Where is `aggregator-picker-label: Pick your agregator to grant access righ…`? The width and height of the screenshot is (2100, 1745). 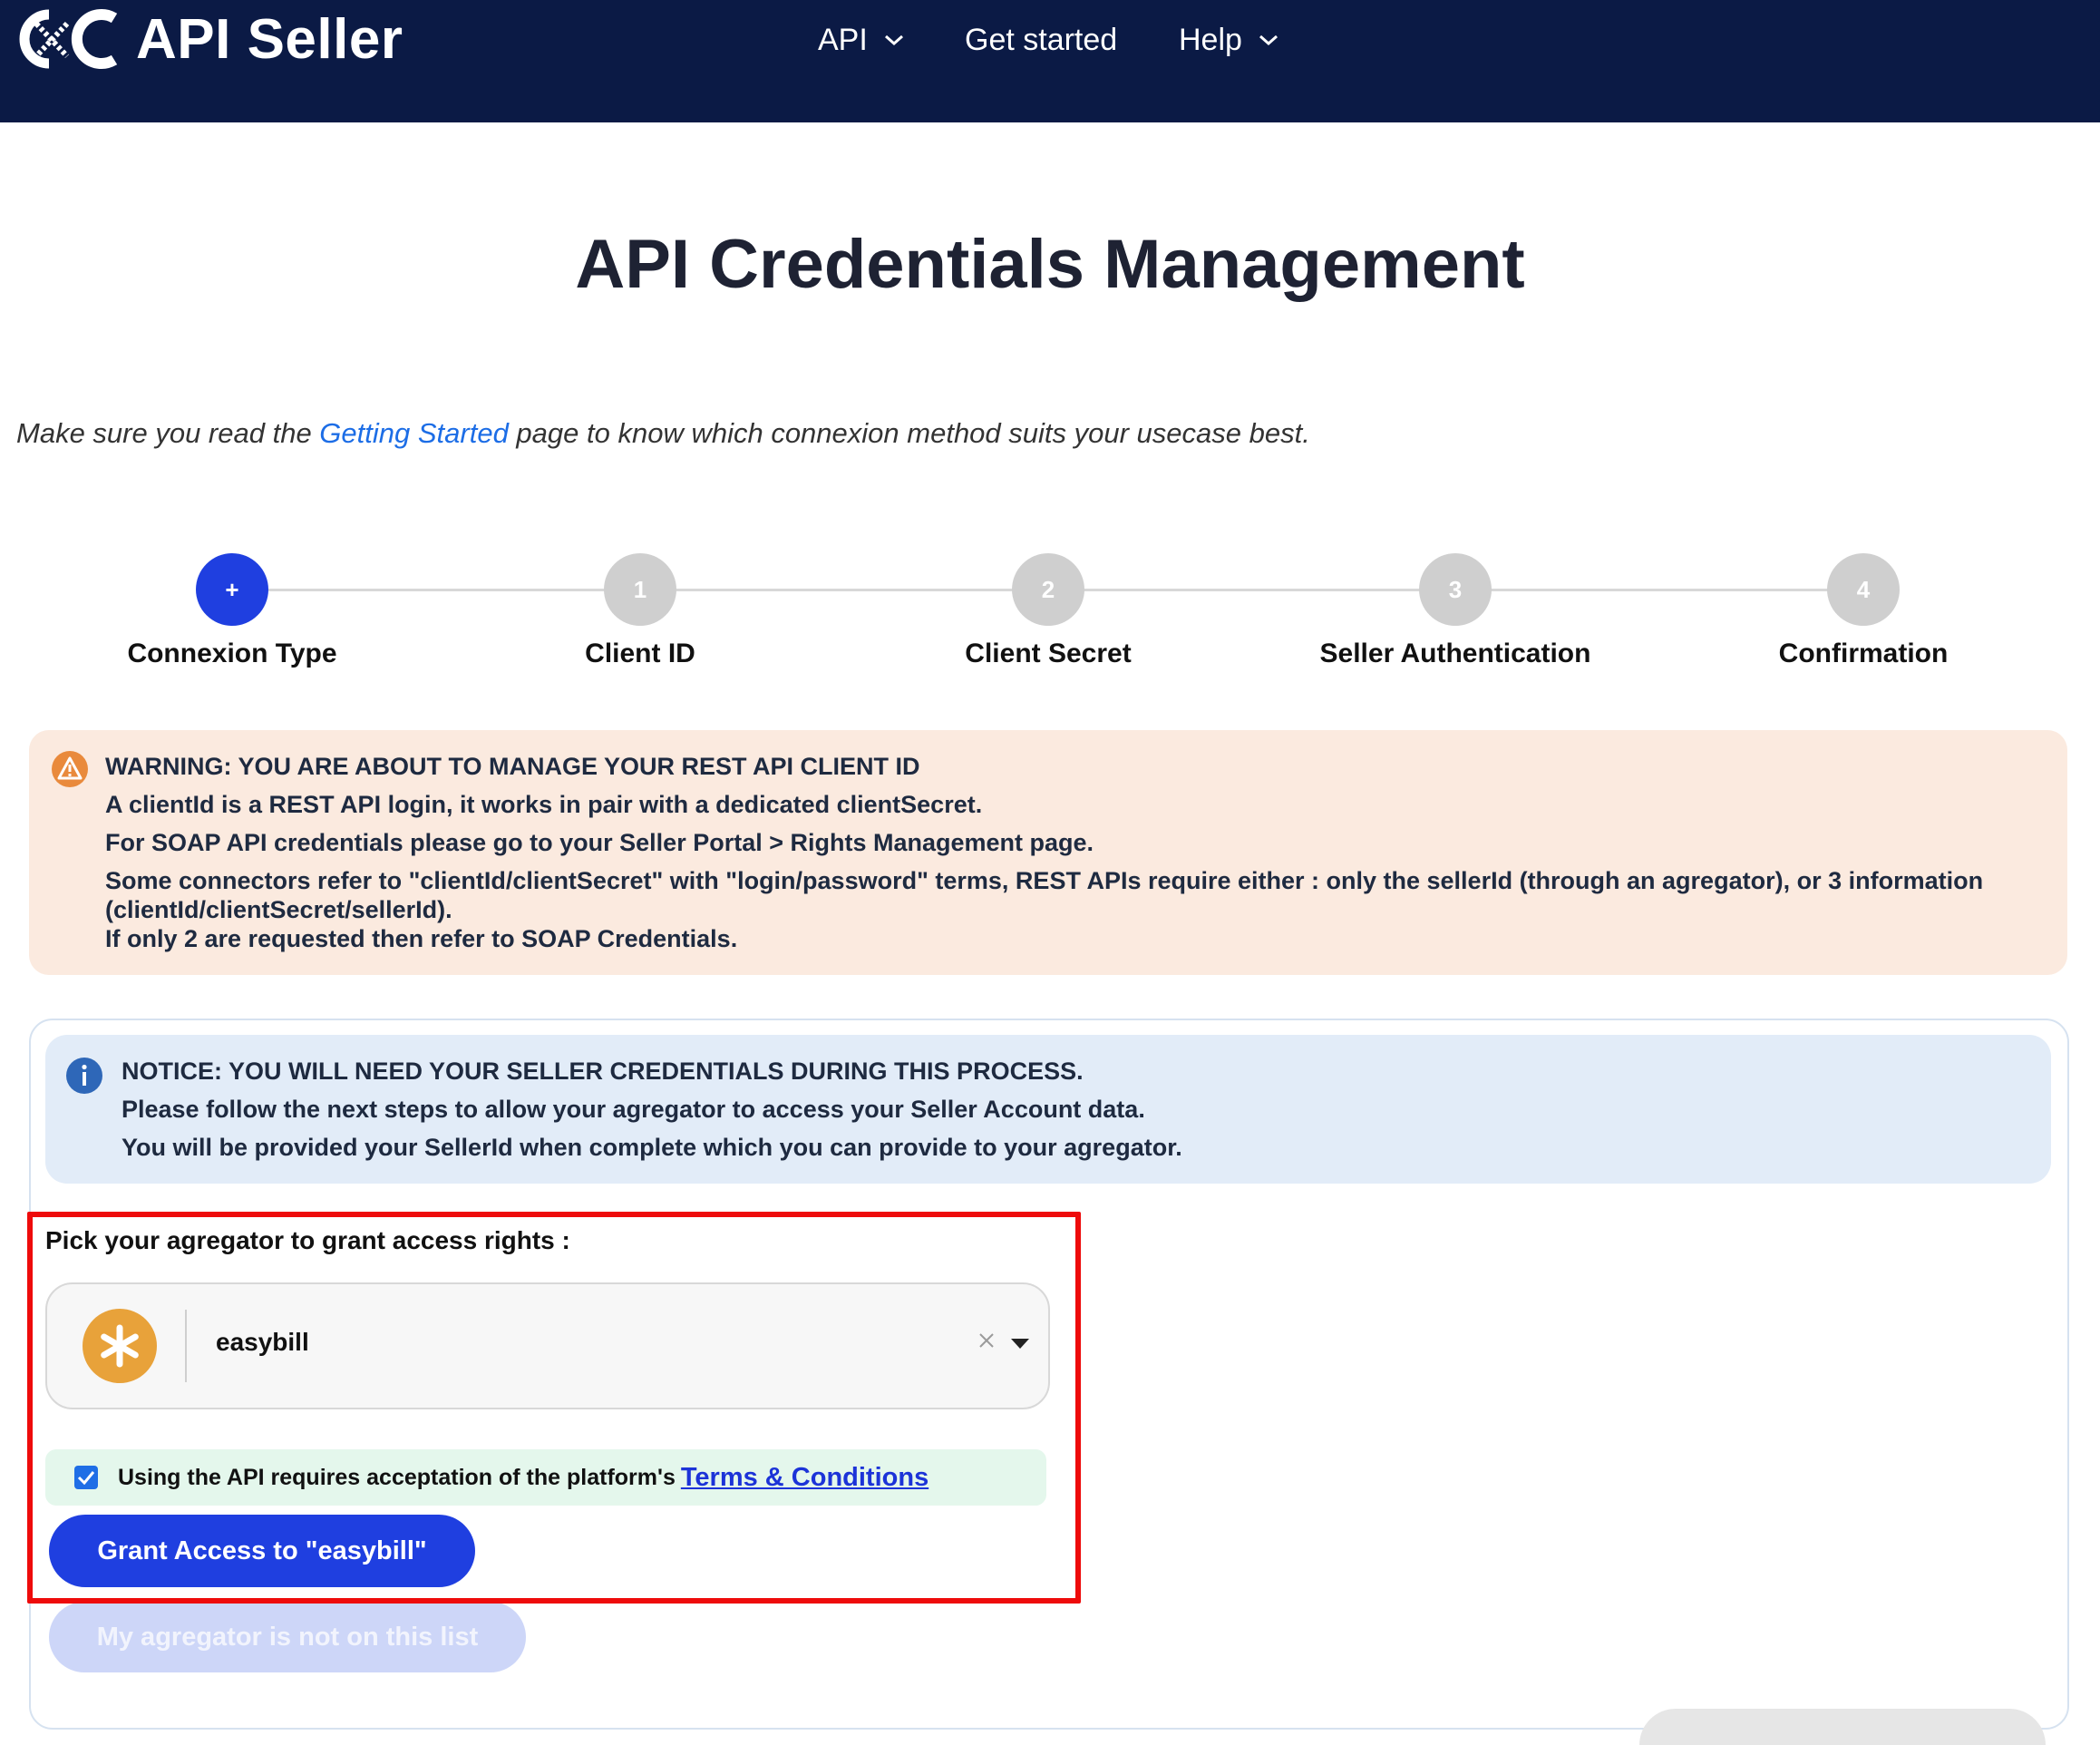
aggregator-picker-label: Pick your agregator to grant access righ… is located at coordinates (307, 1240).